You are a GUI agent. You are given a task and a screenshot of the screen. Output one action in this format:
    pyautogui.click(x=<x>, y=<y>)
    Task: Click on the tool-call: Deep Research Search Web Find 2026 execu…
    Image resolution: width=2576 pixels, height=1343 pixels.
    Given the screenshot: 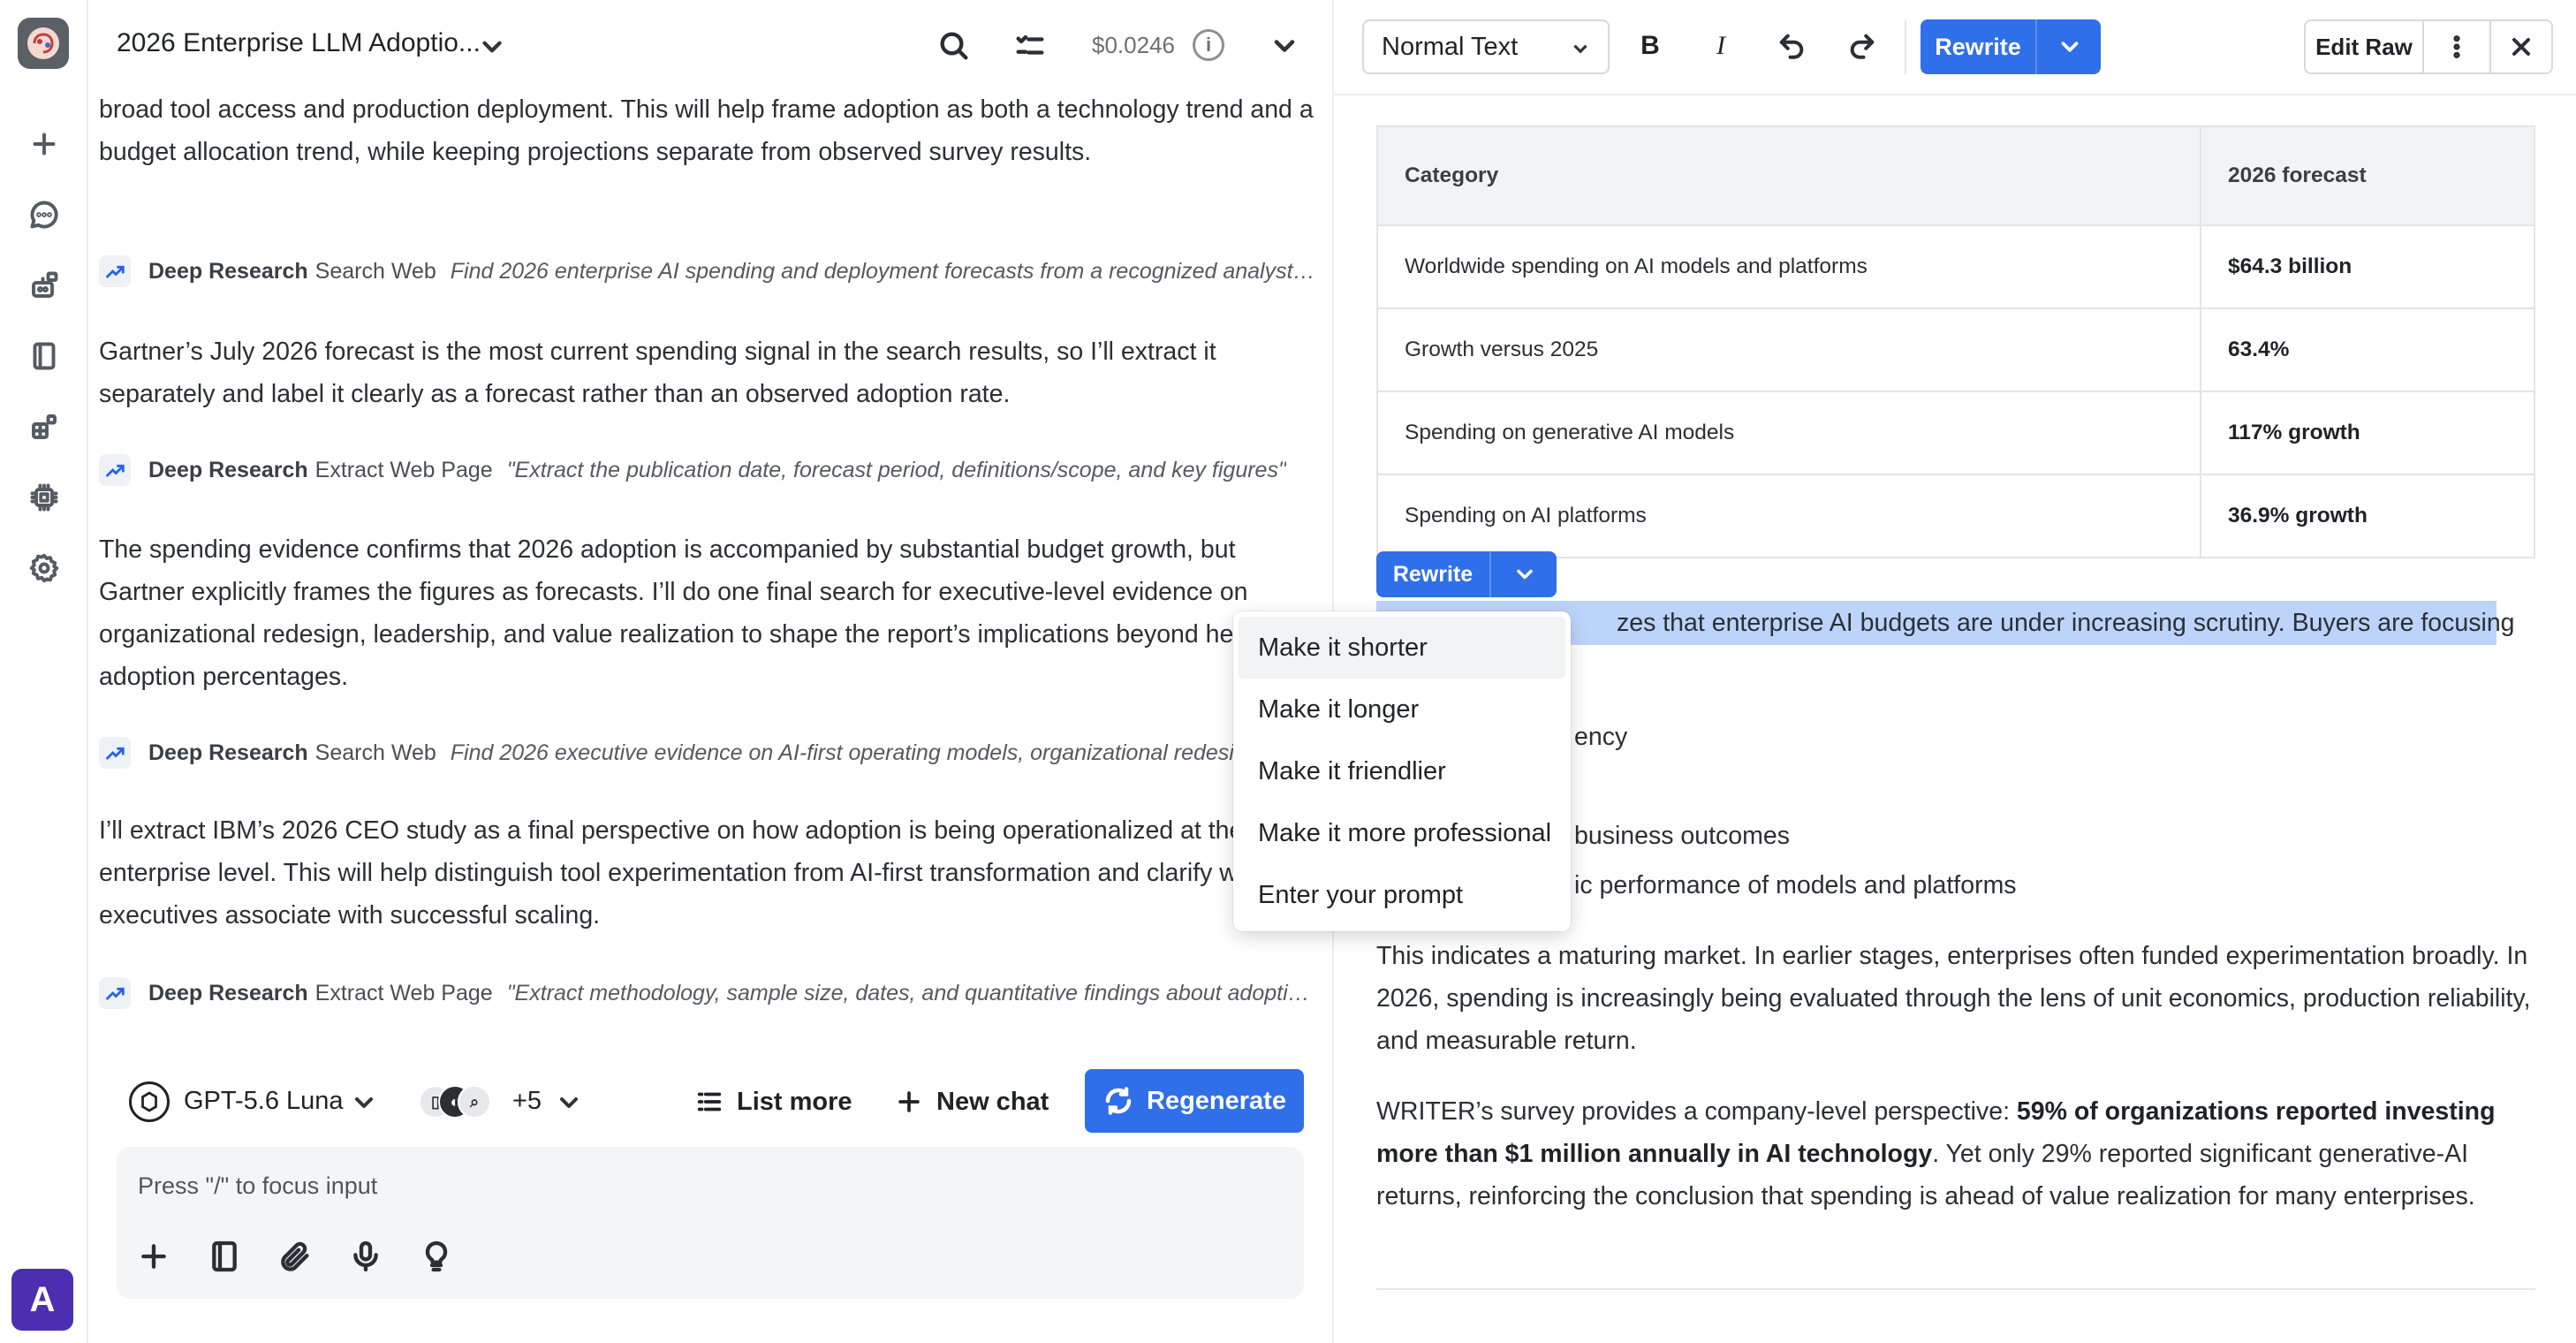 What is the action you would take?
    pyautogui.click(x=709, y=752)
    